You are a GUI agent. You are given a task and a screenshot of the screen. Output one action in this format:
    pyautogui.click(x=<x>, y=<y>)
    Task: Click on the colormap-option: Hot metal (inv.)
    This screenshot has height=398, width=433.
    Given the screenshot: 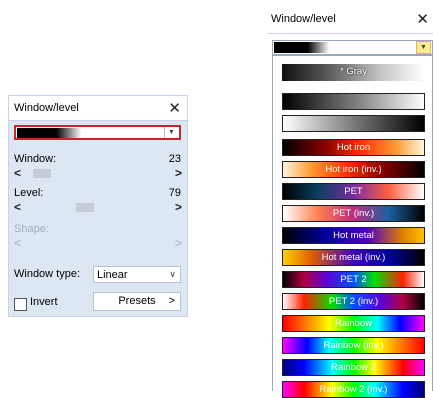 What is the action you would take?
    pyautogui.click(x=353, y=257)
    